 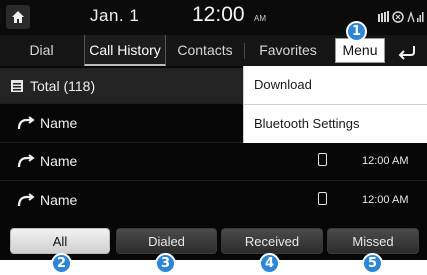 What do you see at coordinates (205, 50) in the screenshot?
I see `tab-contacts: Contacts` at bounding box center [205, 50].